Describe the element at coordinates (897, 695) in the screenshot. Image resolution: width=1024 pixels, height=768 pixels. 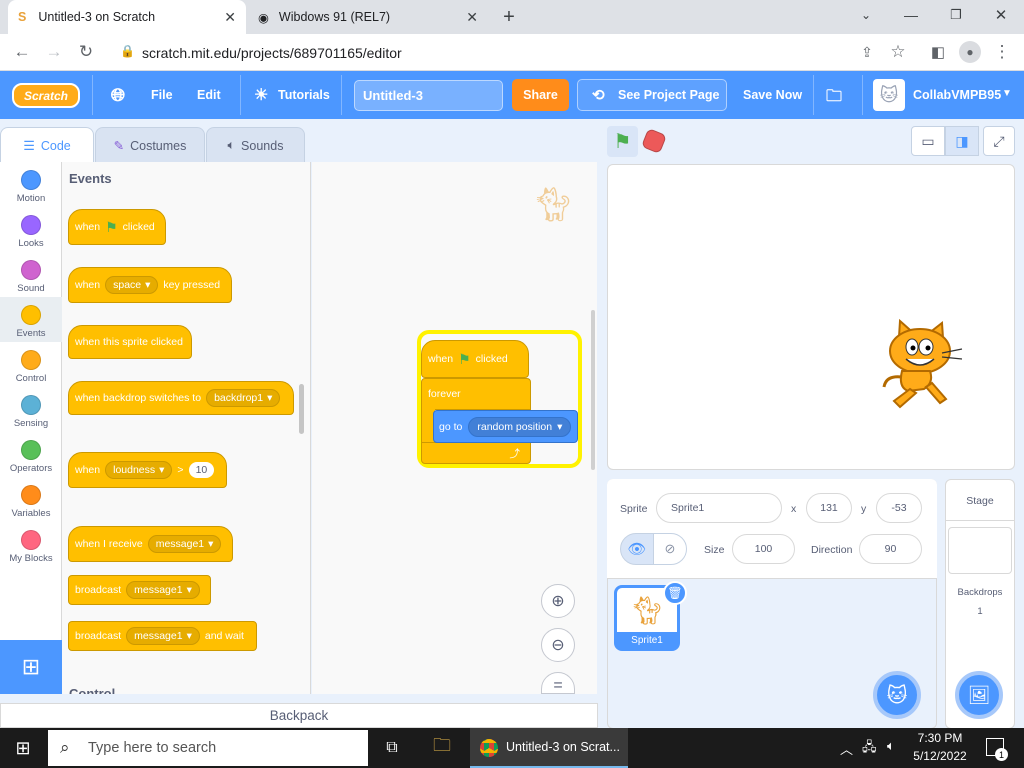
I see `add-sprite-button: 🐱︎` at that location.